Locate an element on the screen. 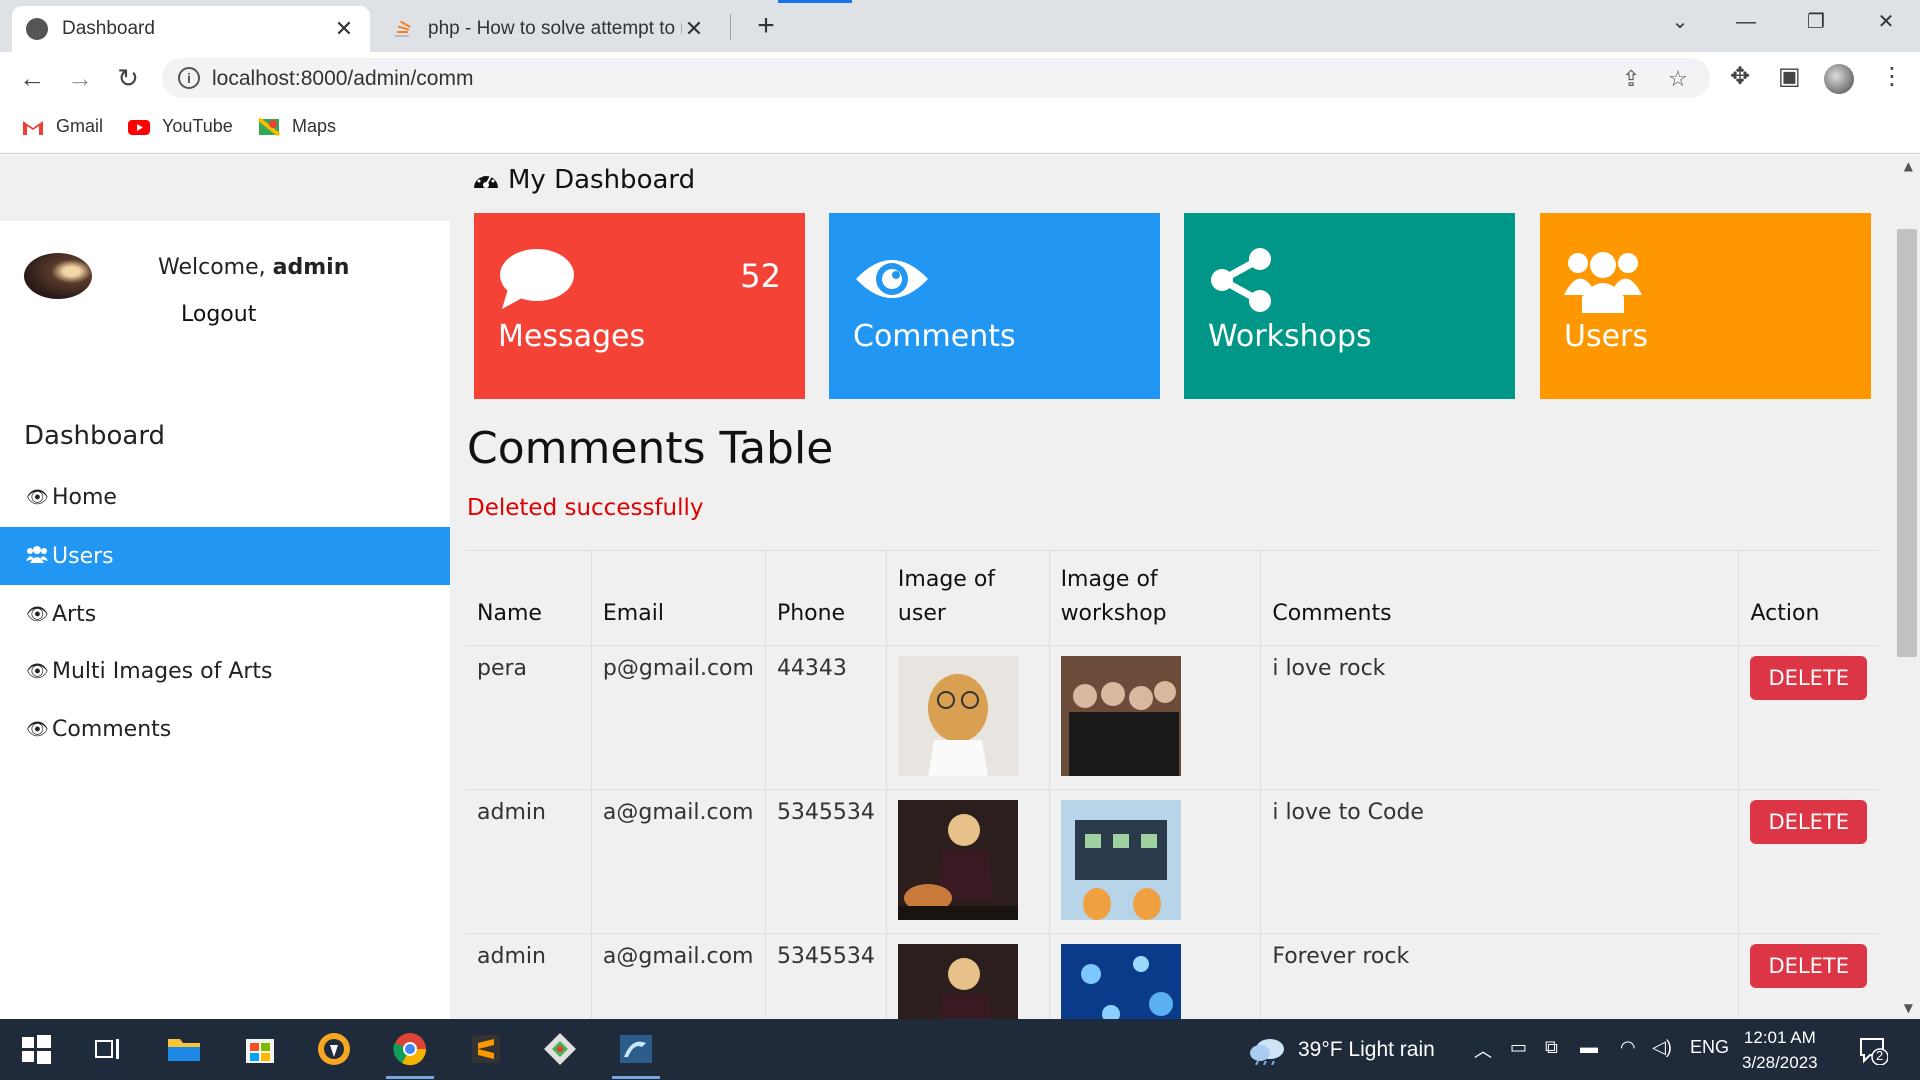  address-bar: i localhost:8000/admin/comm ⇪ ☆ is located at coordinates (936, 78).